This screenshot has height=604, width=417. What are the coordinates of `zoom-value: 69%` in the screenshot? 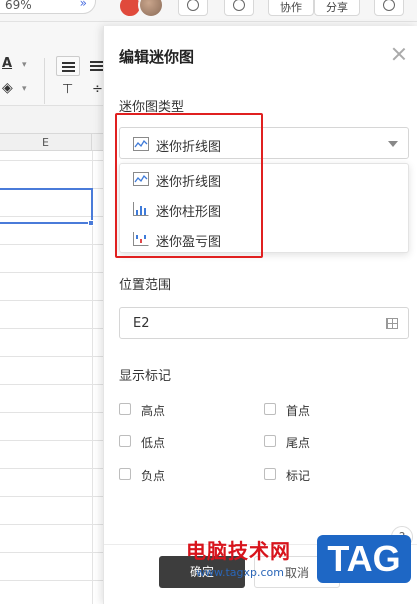 It's located at (18, 6).